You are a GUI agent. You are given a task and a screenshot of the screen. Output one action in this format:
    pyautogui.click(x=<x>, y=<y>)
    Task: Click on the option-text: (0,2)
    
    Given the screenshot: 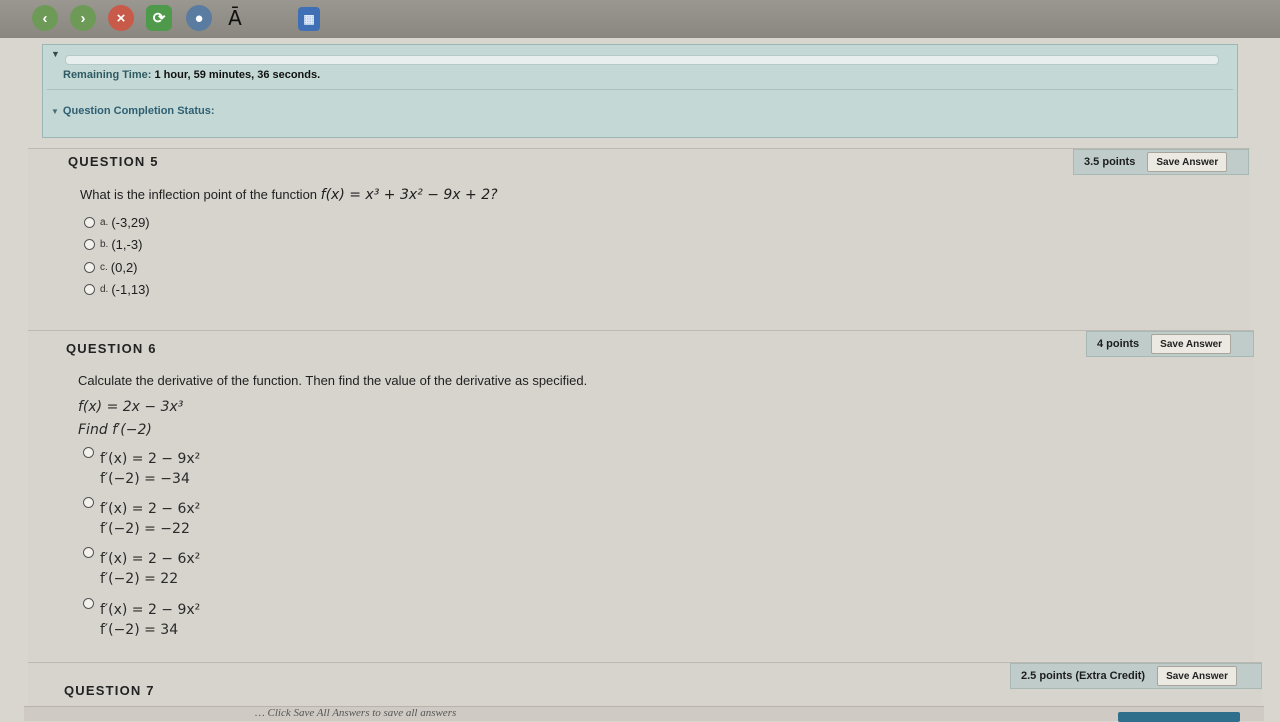 What is the action you would take?
    pyautogui.click(x=124, y=267)
    